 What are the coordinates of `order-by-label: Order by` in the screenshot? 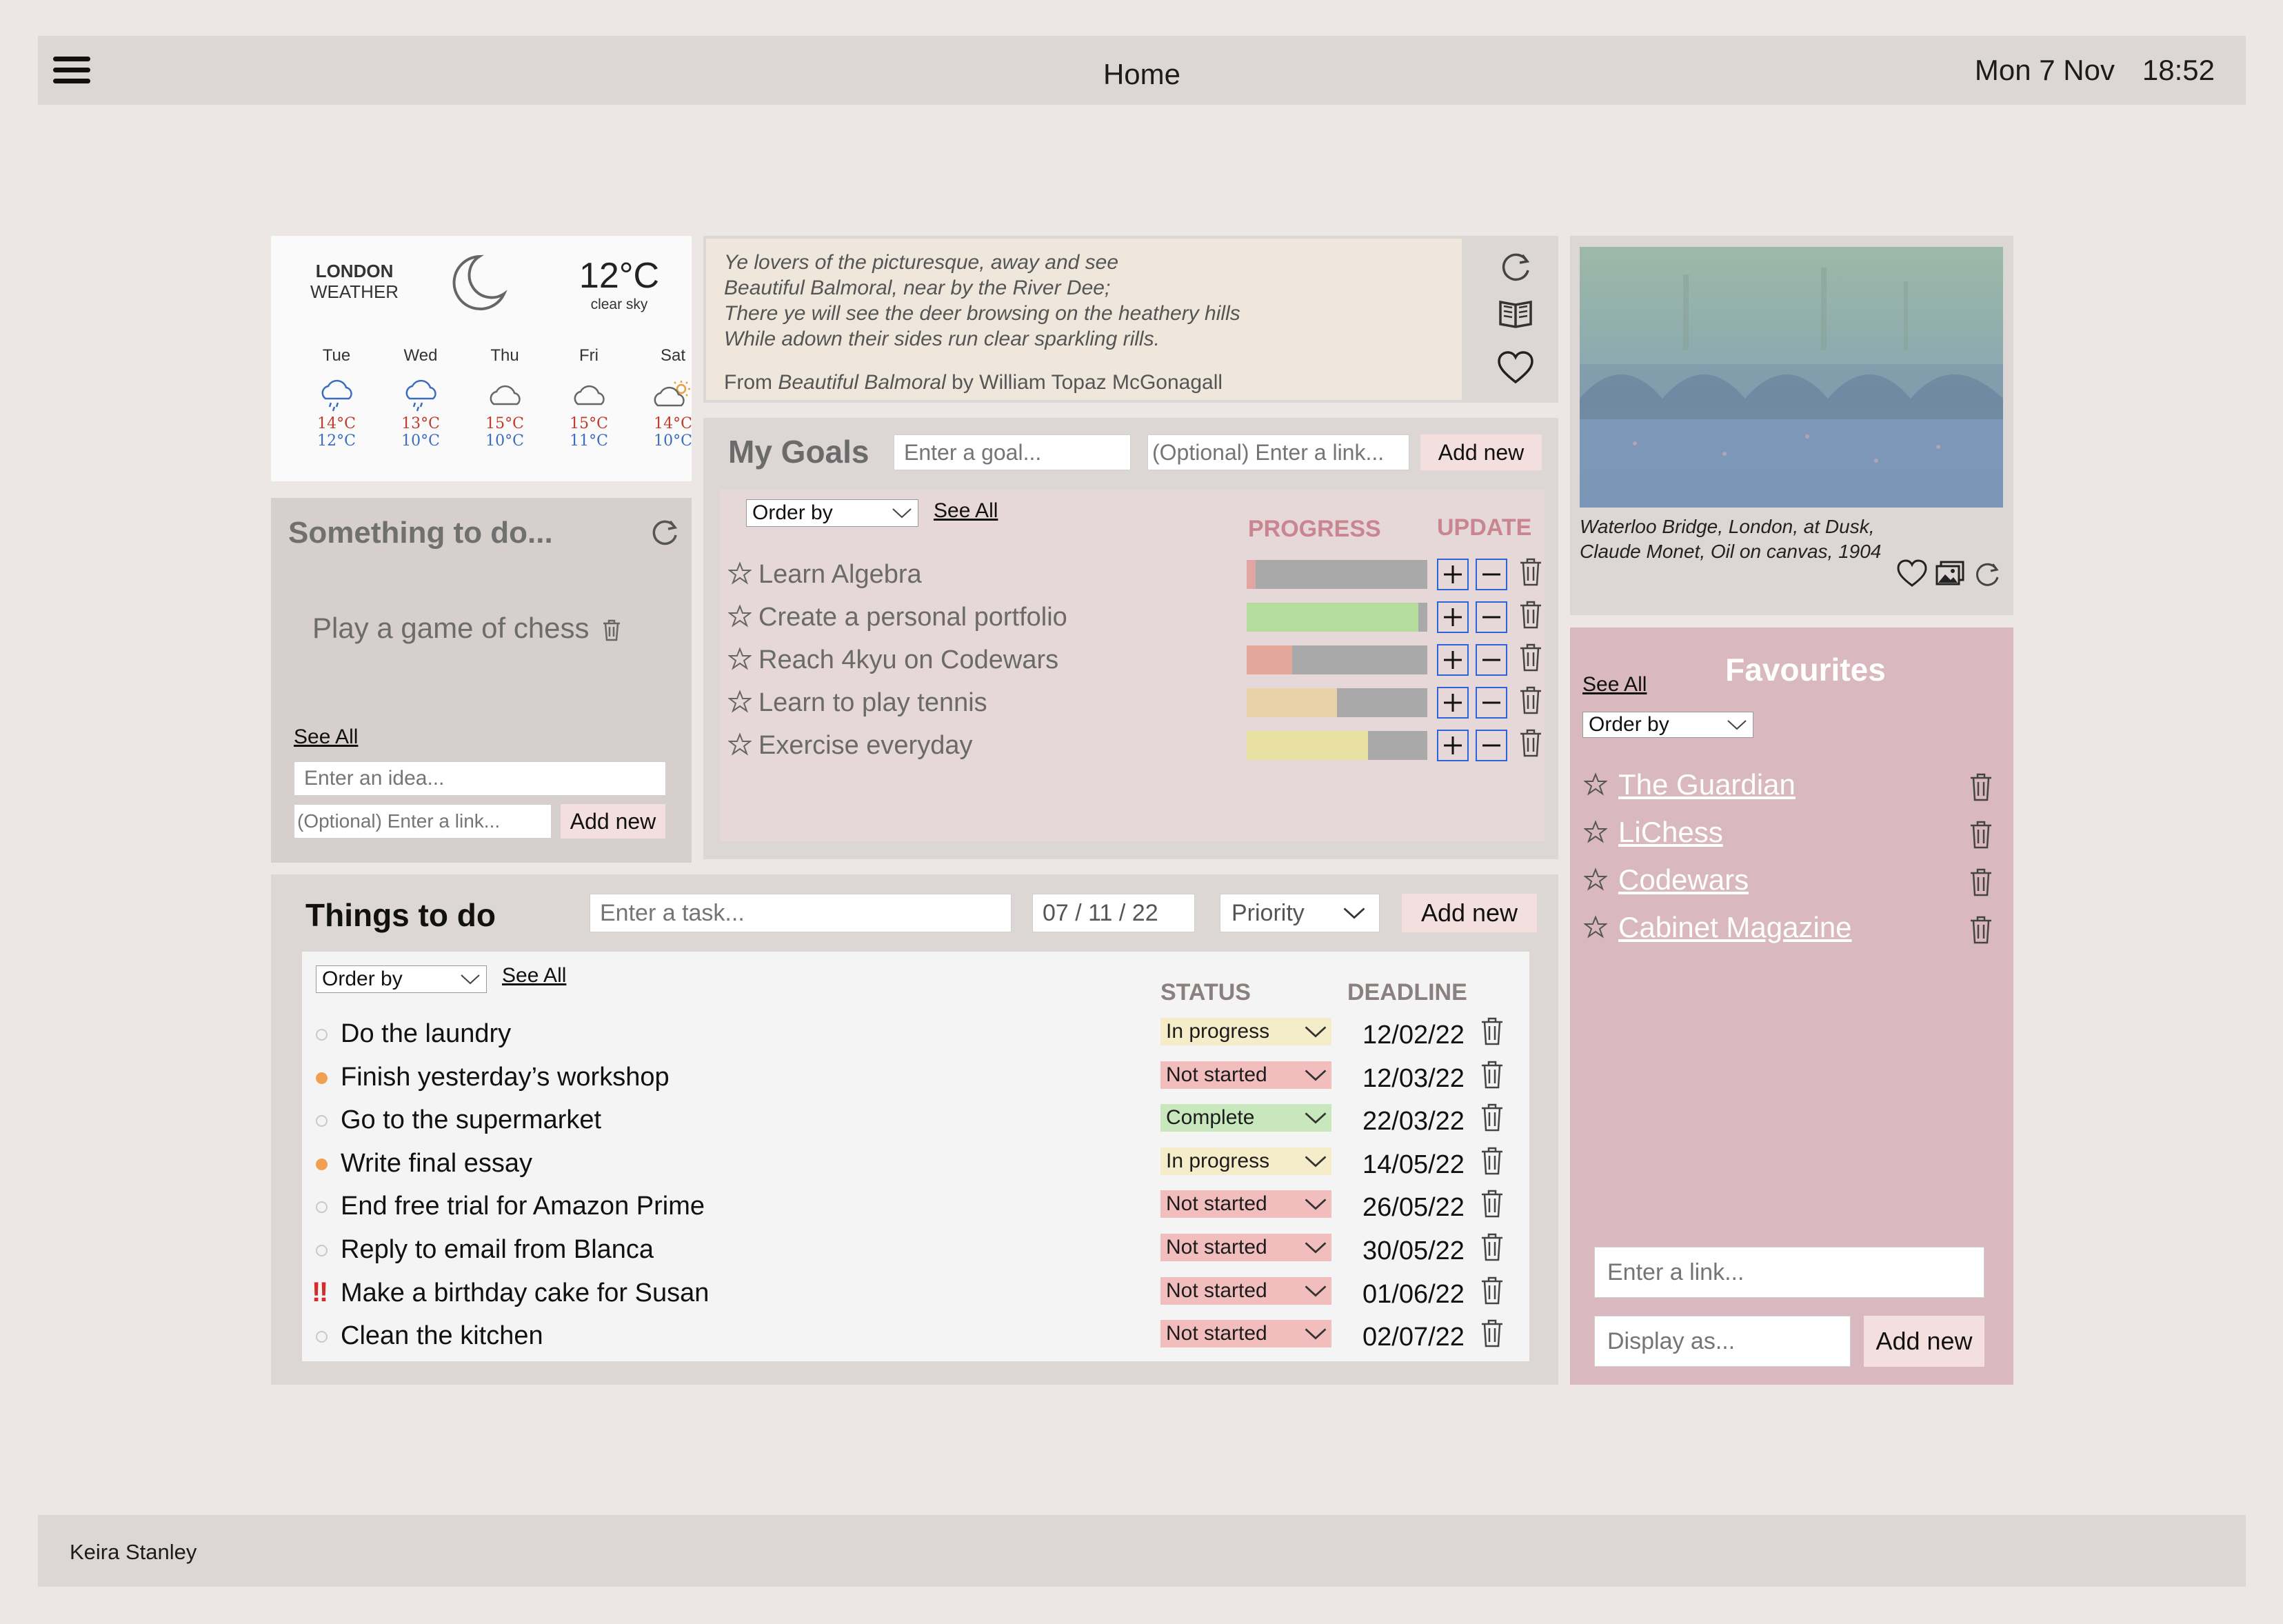 It's located at (1629, 724).